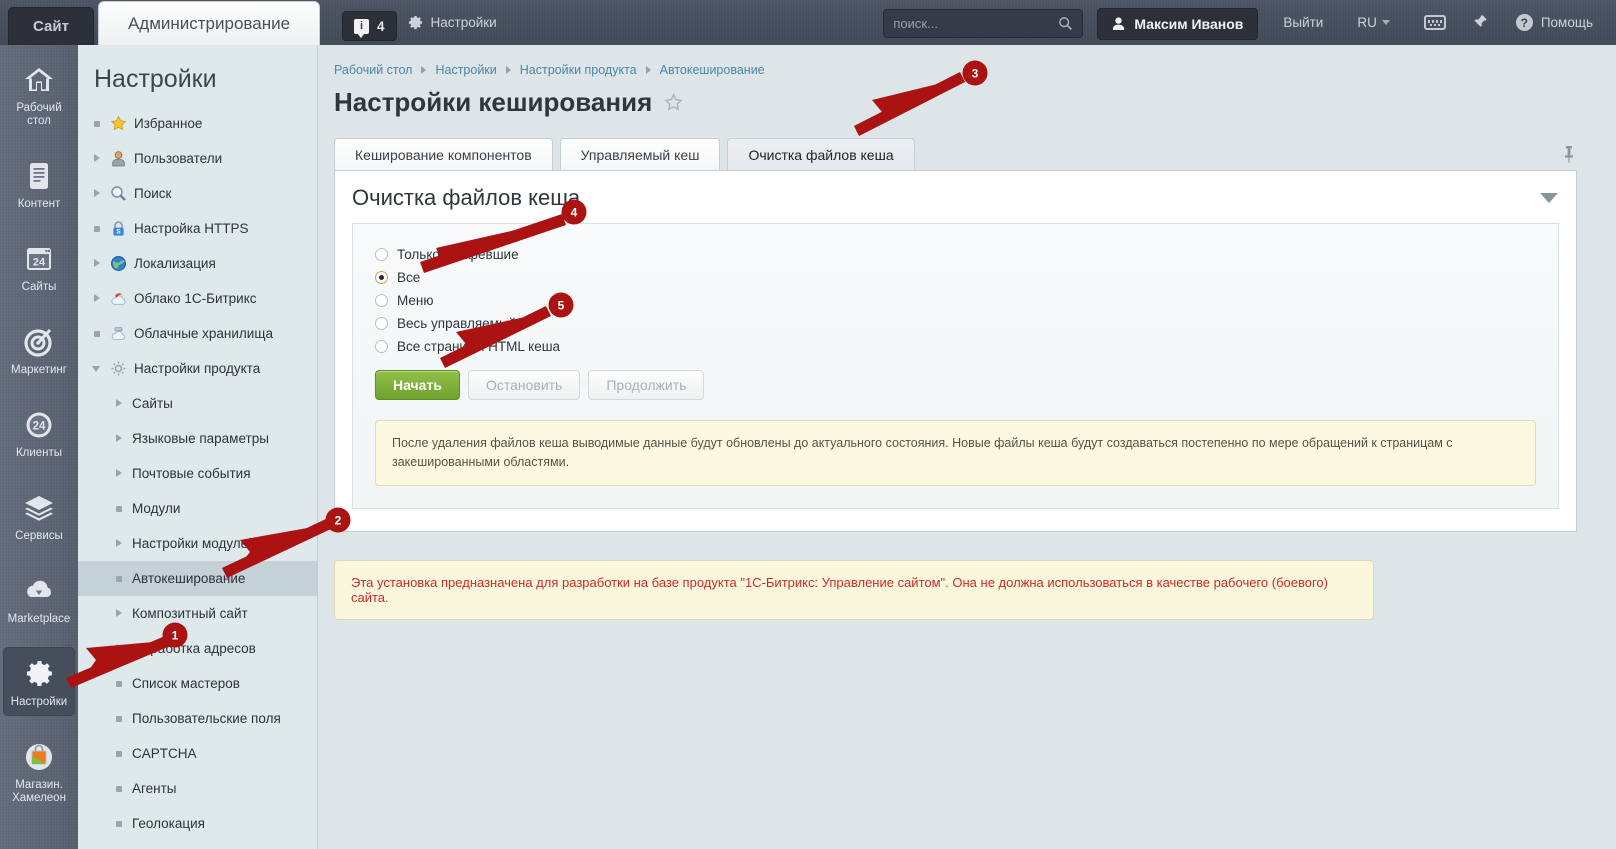  What do you see at coordinates (197, 823) in the screenshot?
I see `sidebar-item-geolocation: Геолокация` at bounding box center [197, 823].